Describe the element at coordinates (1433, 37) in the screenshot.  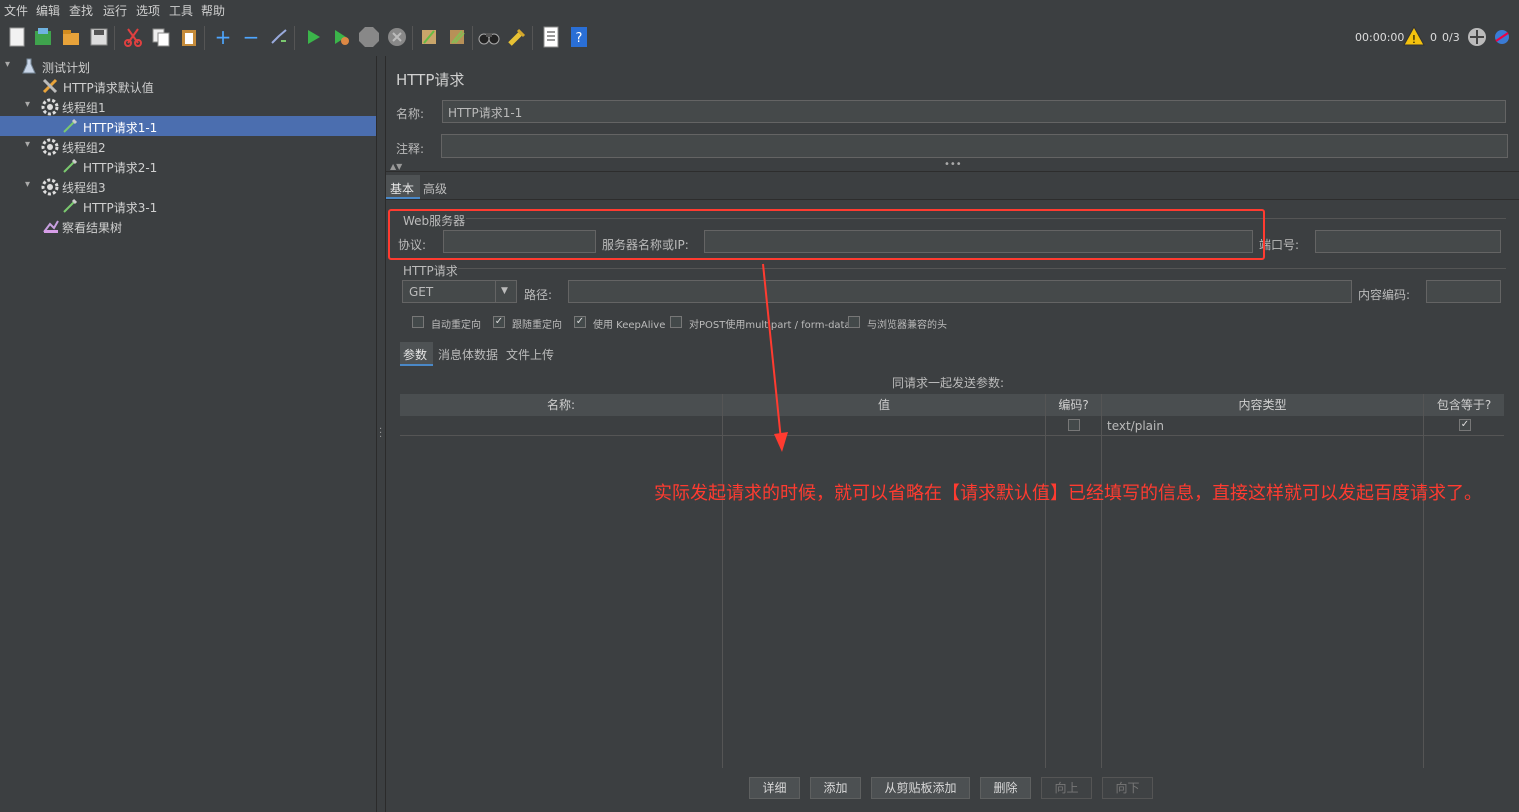
I see `error-count: 0` at that location.